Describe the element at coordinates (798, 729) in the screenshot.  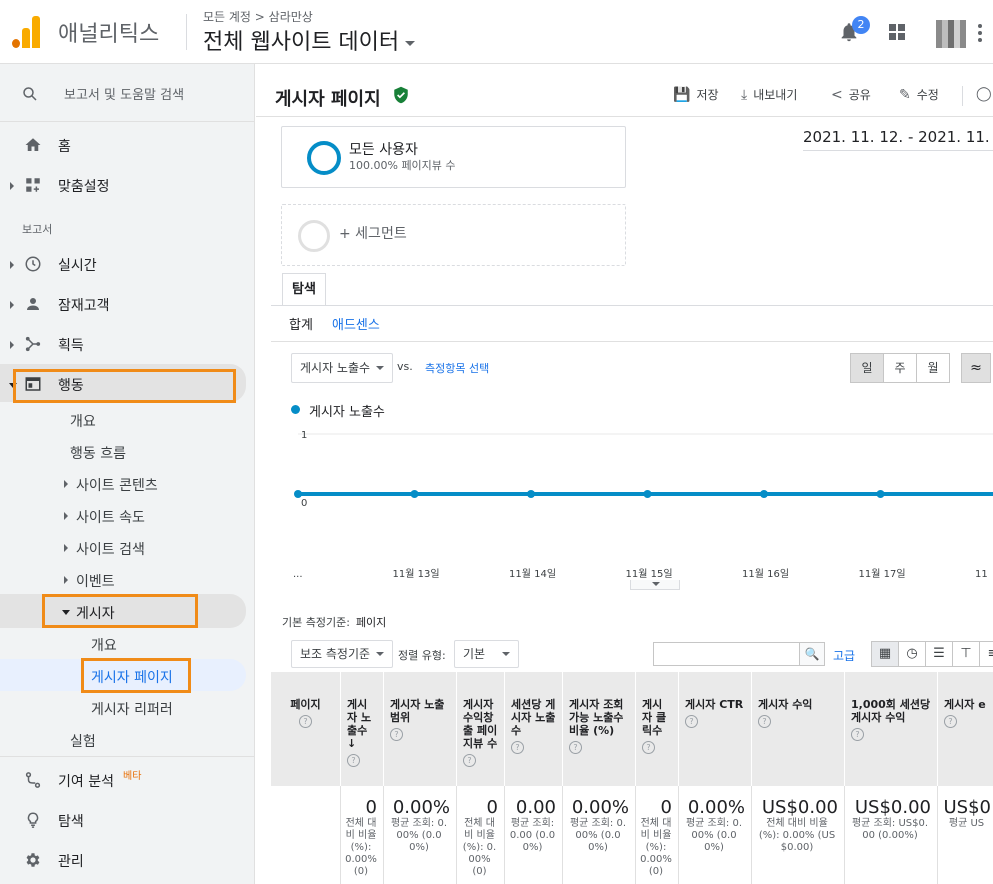
I see `column-header: 게시자 수익?` at that location.